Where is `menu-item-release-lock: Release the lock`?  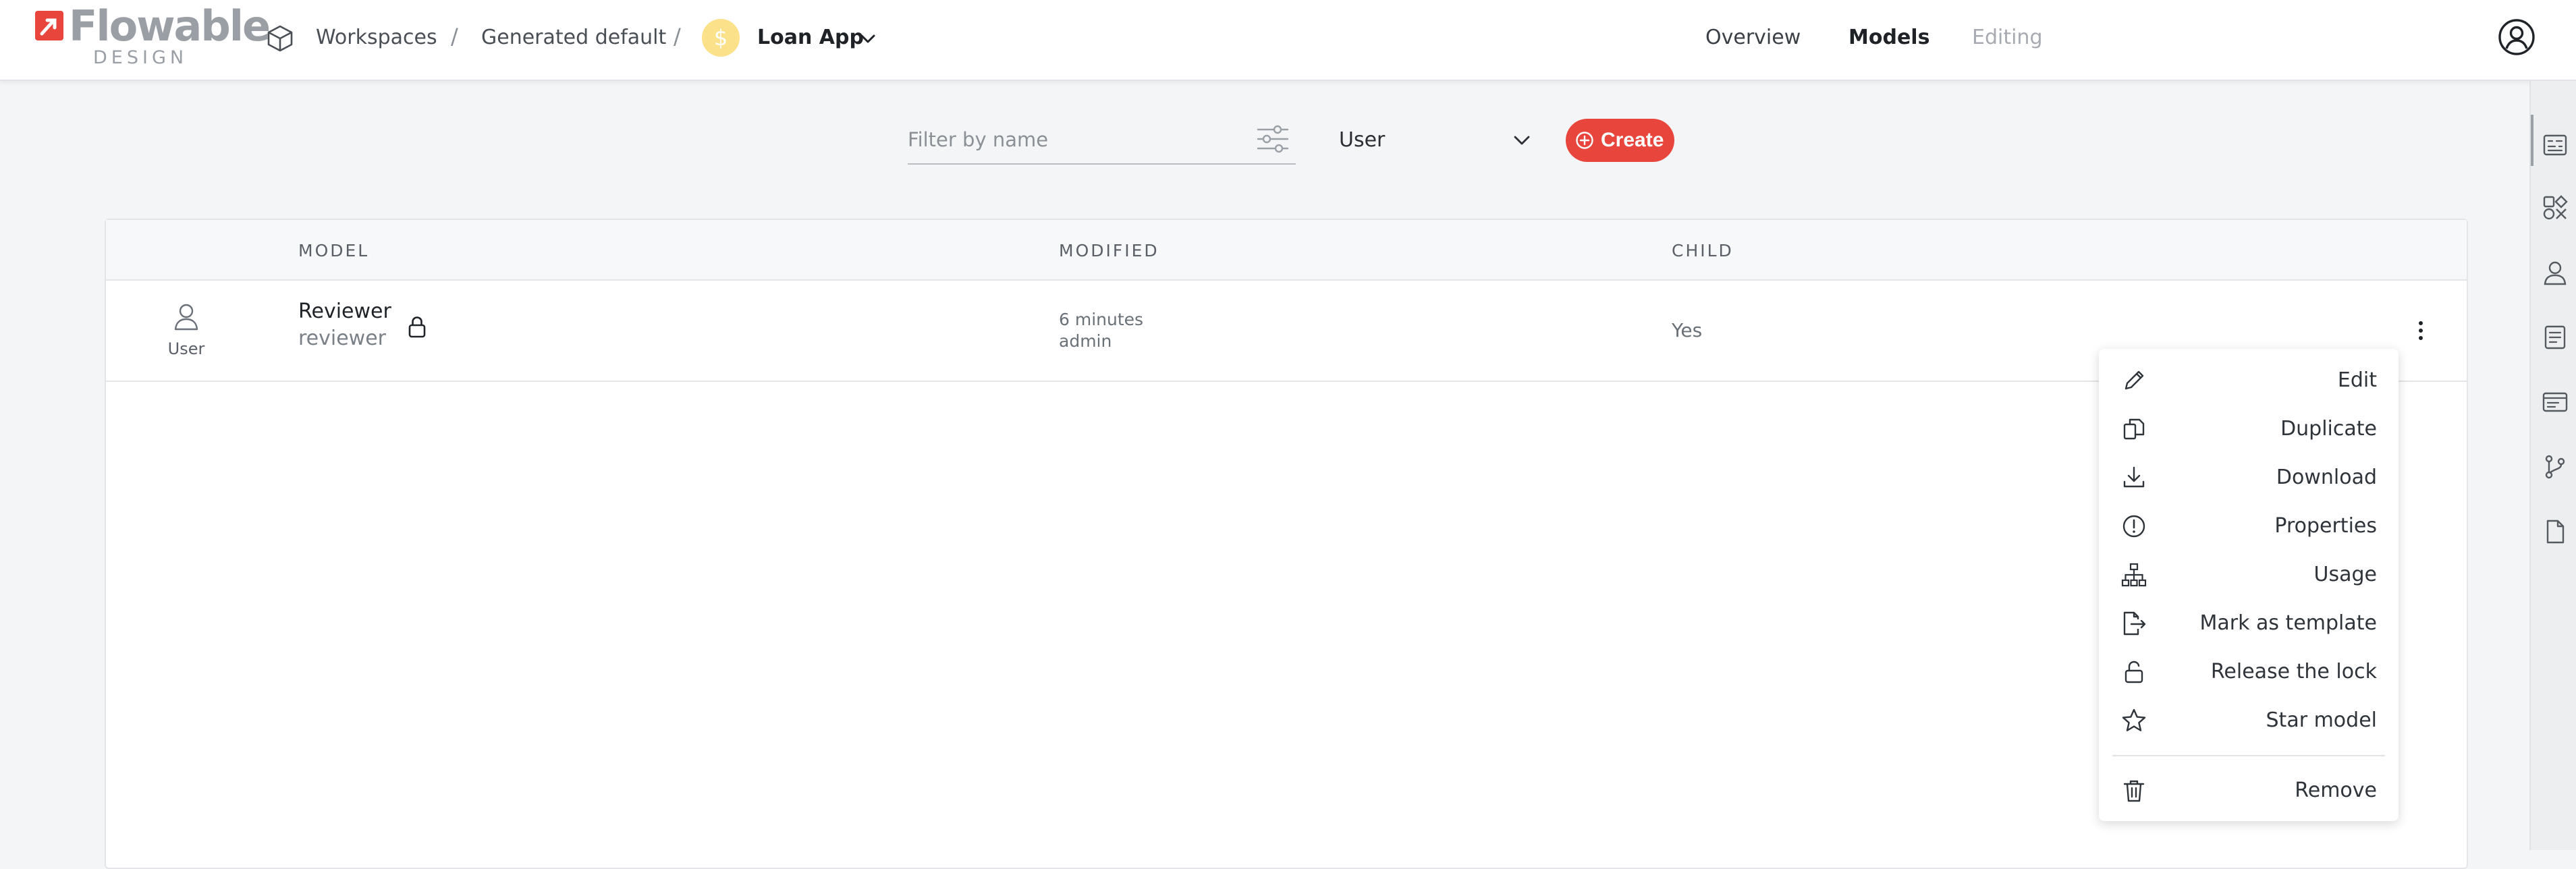 menu-item-release-lock: Release the lock is located at coordinates (2249, 670).